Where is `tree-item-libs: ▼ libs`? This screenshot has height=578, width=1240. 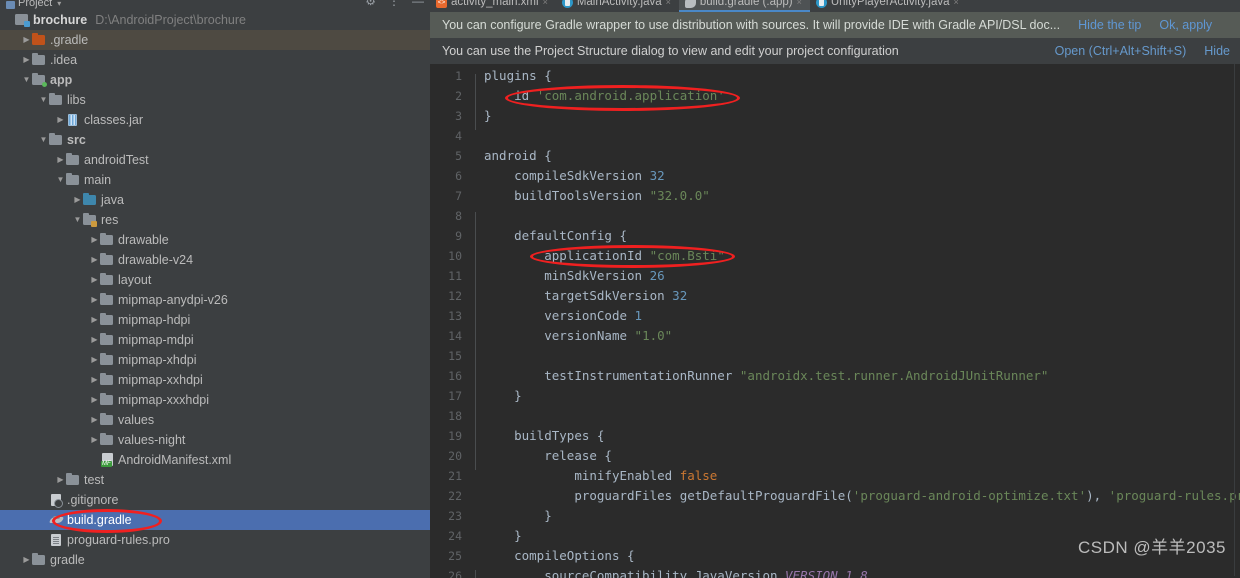
tree-item-libs: ▼ libs is located at coordinates (215, 100).